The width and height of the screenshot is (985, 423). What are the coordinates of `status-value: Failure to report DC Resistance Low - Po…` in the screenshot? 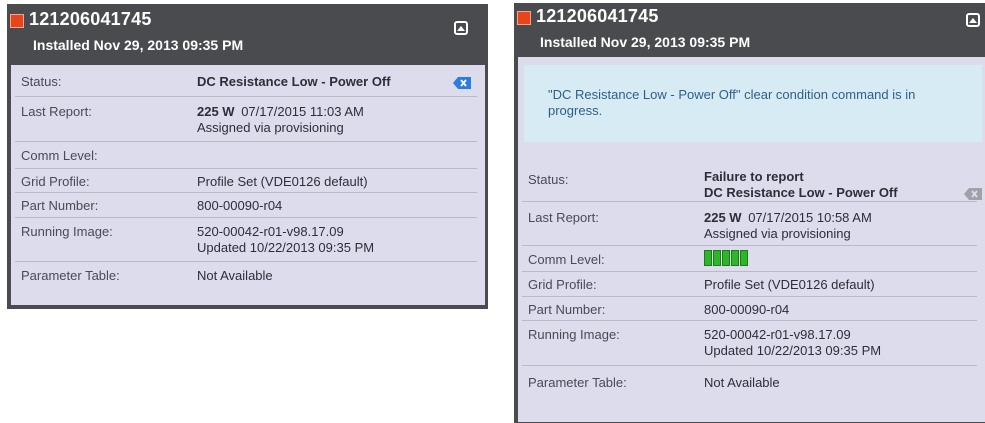 It's located at (801, 185).